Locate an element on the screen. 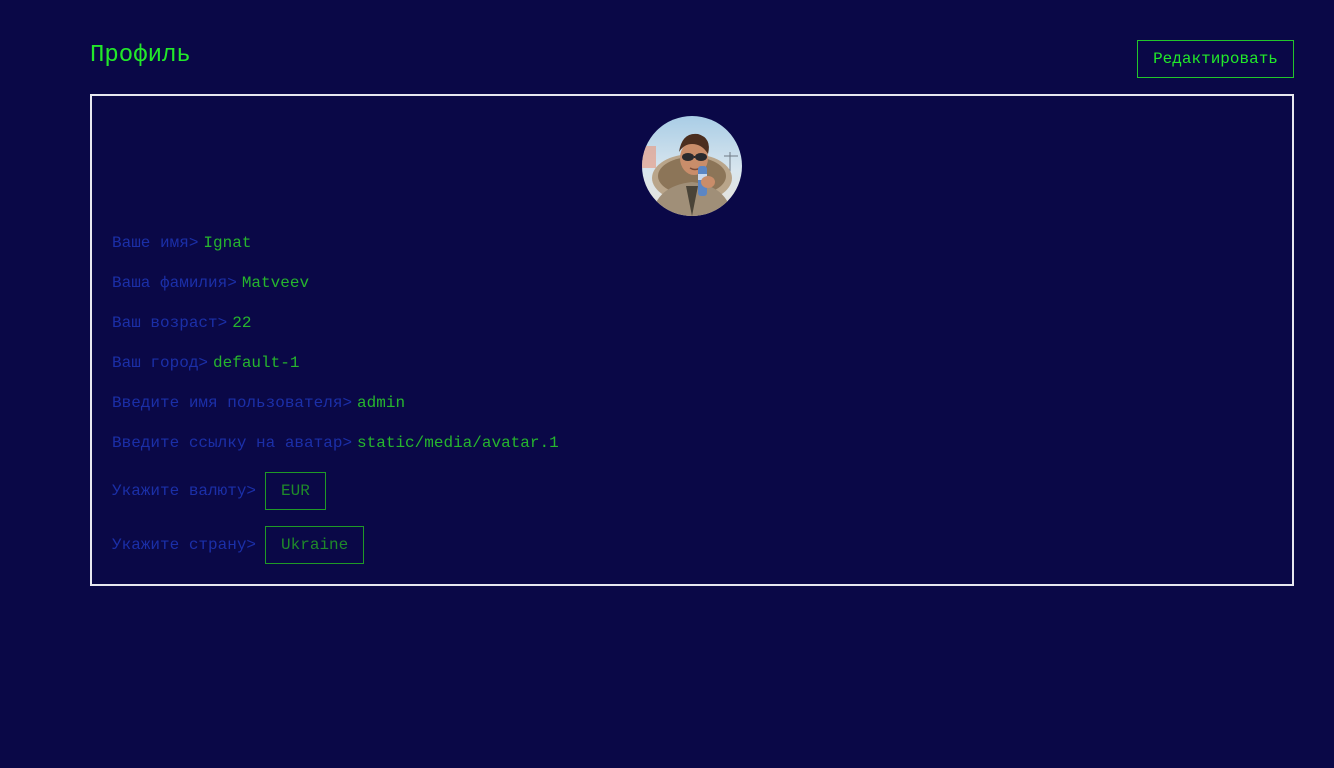 The image size is (1334, 768). field-username: Введите имя пользователя> admin is located at coordinates (258, 403).